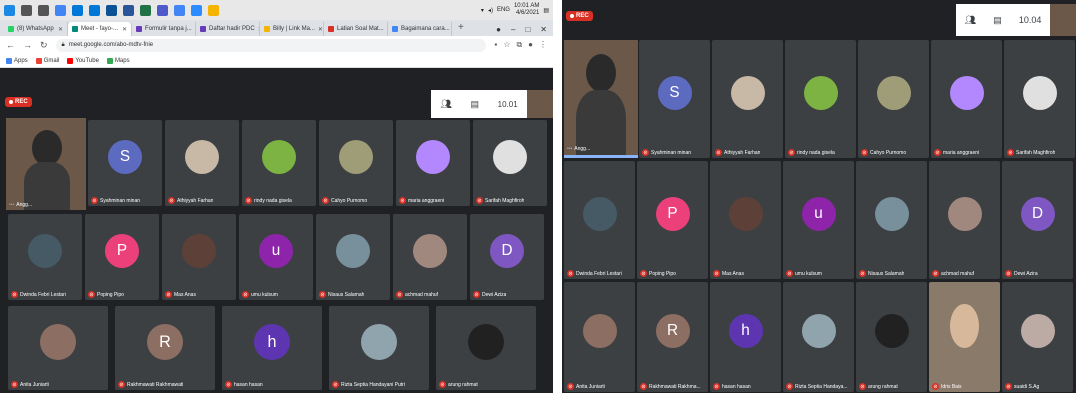 This screenshot has width=1076, height=393. Describe the element at coordinates (379, 348) in the screenshot. I see `participant-tile: ⊘ Rizta Septia Handayani Putri` at that location.